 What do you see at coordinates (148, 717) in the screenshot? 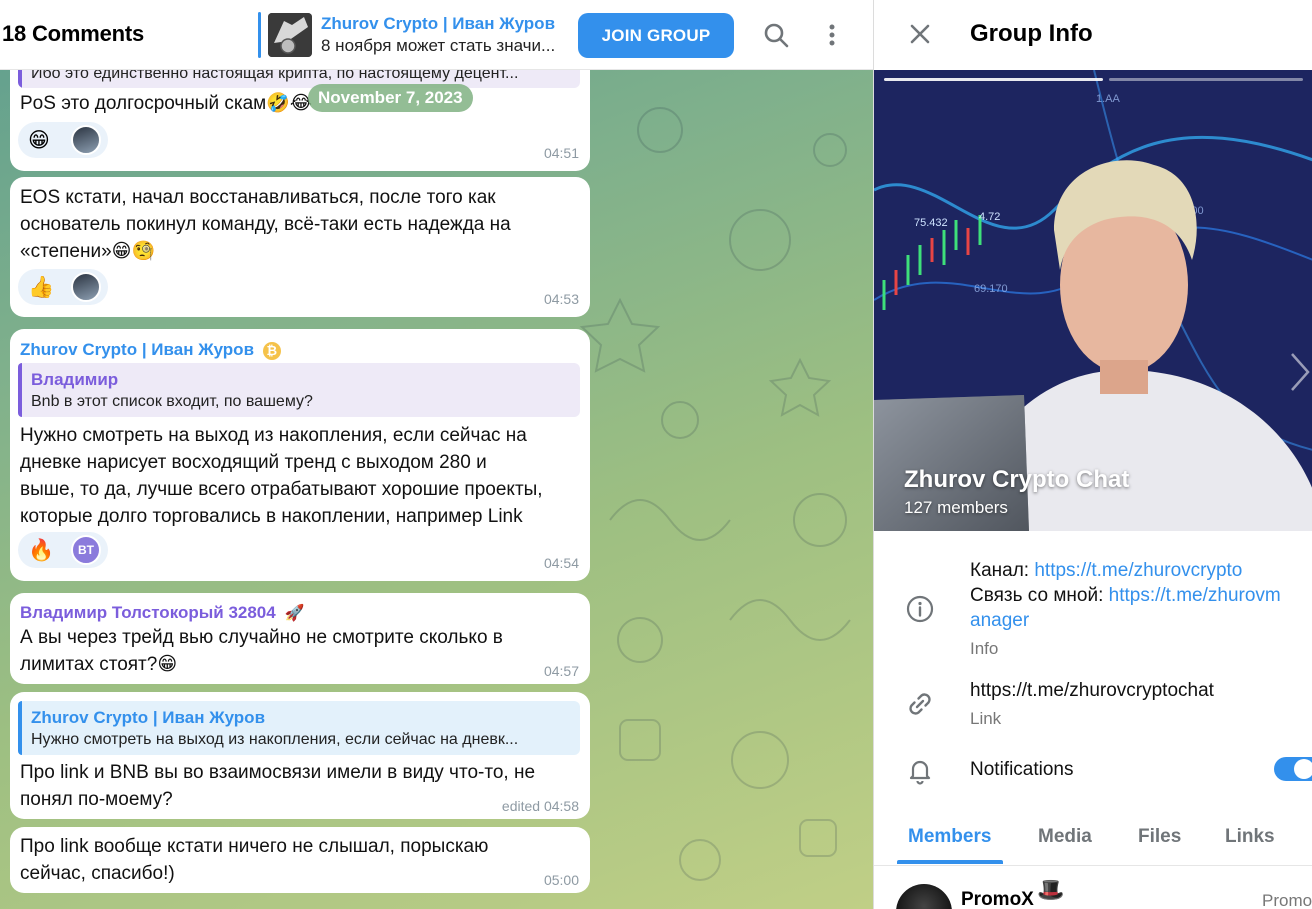
I see `reply-sender: Zhurov Crypto | Иван Журов` at bounding box center [148, 717].